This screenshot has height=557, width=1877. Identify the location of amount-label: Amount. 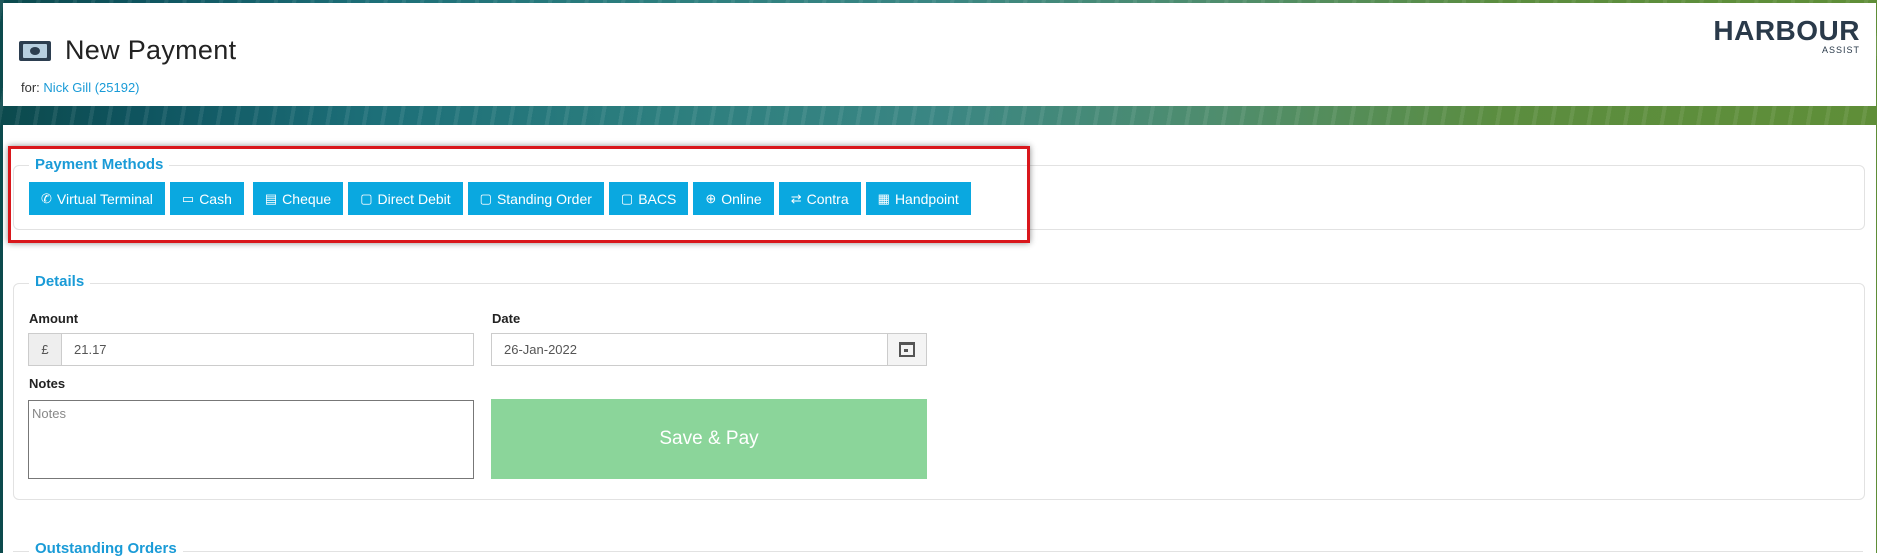
(54, 318).